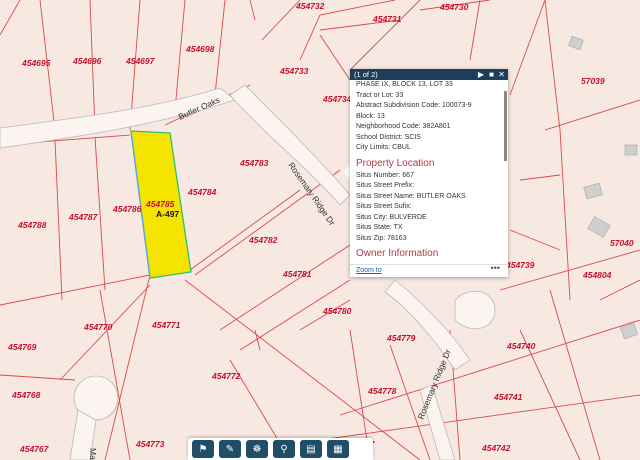 The width and height of the screenshot is (640, 460). I want to click on popup-row: Situs Street Sufix:, so click(384, 206).